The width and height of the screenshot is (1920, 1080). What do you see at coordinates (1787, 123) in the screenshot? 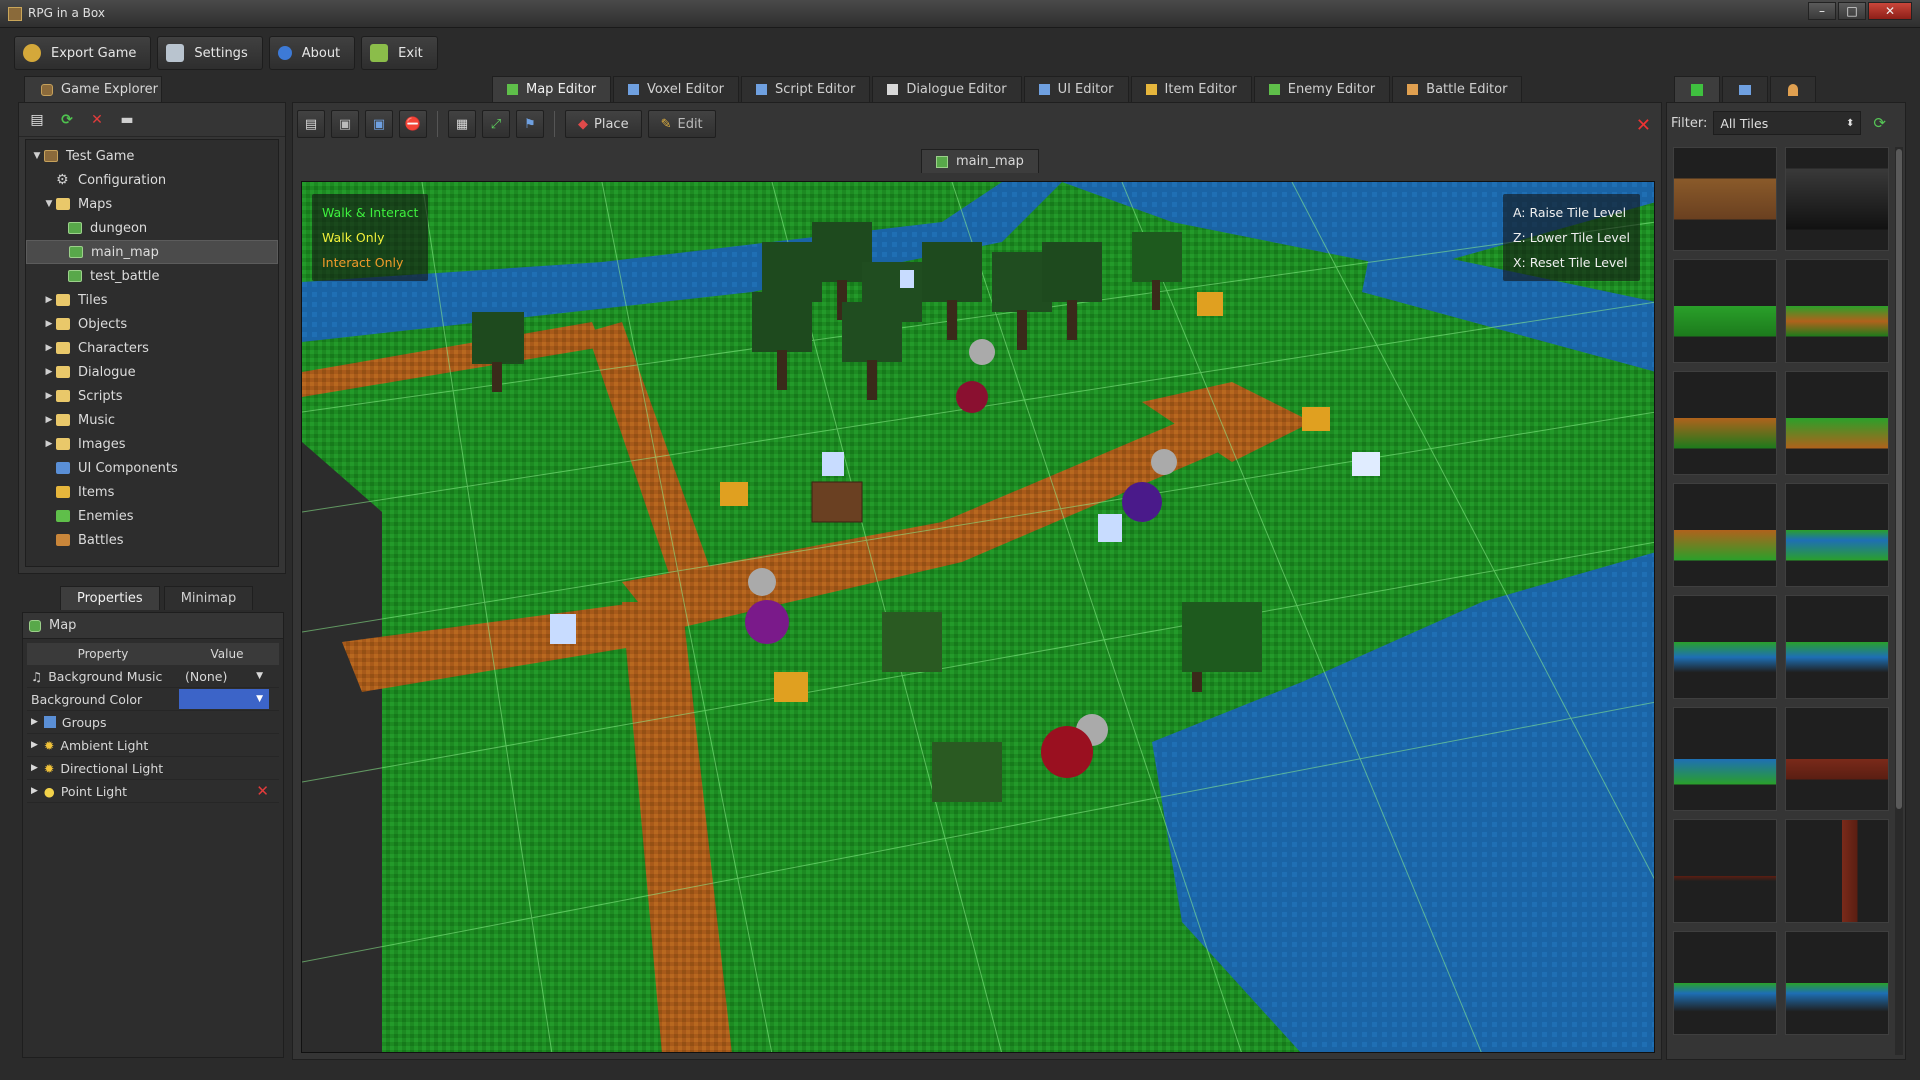
I see `filter-select: All Tiles ⬍` at bounding box center [1787, 123].